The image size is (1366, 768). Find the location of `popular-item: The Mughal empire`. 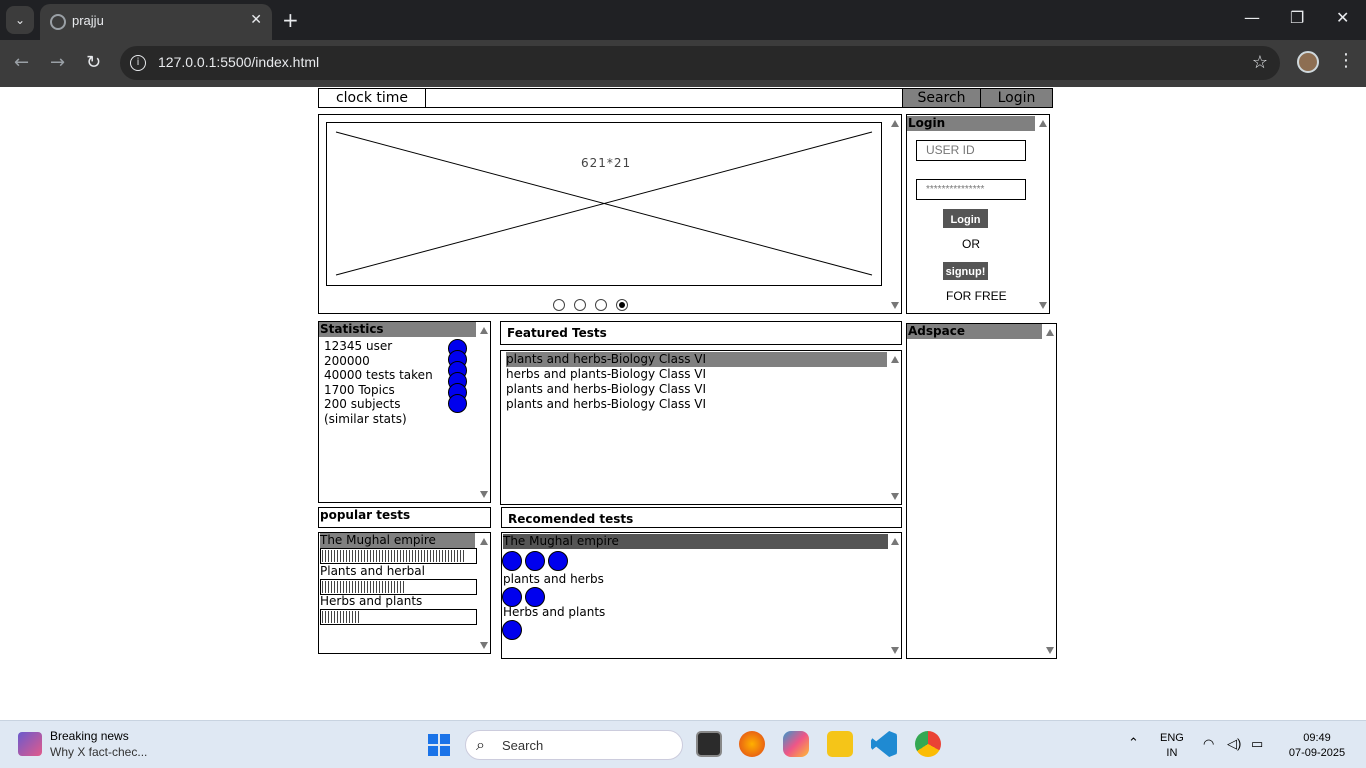

popular-item: The Mughal empire is located at coordinates (397, 540).